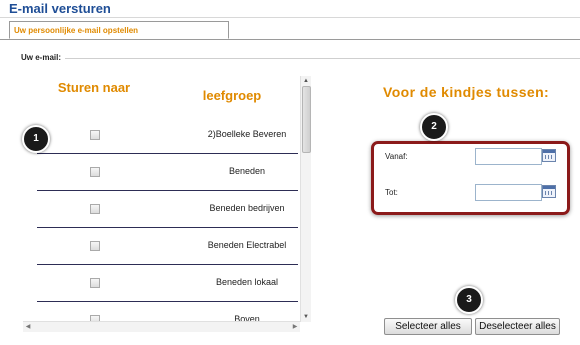 The width and height of the screenshot is (580, 345). What do you see at coordinates (428, 326) in the screenshot?
I see `select-all-button: Selecteer alles` at bounding box center [428, 326].